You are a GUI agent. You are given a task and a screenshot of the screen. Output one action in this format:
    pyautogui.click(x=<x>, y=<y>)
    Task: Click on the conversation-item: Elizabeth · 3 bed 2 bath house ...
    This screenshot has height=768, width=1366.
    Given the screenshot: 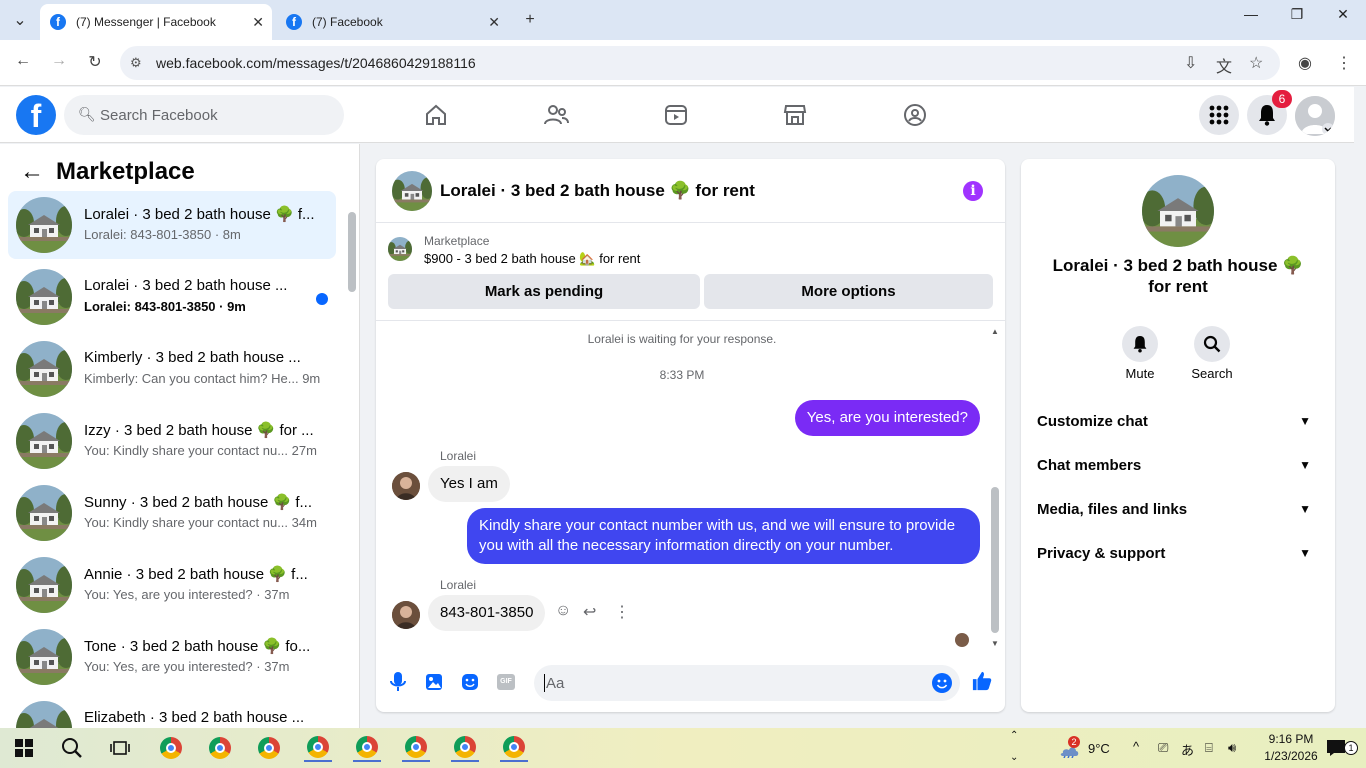 What is the action you would take?
    pyautogui.click(x=172, y=711)
    